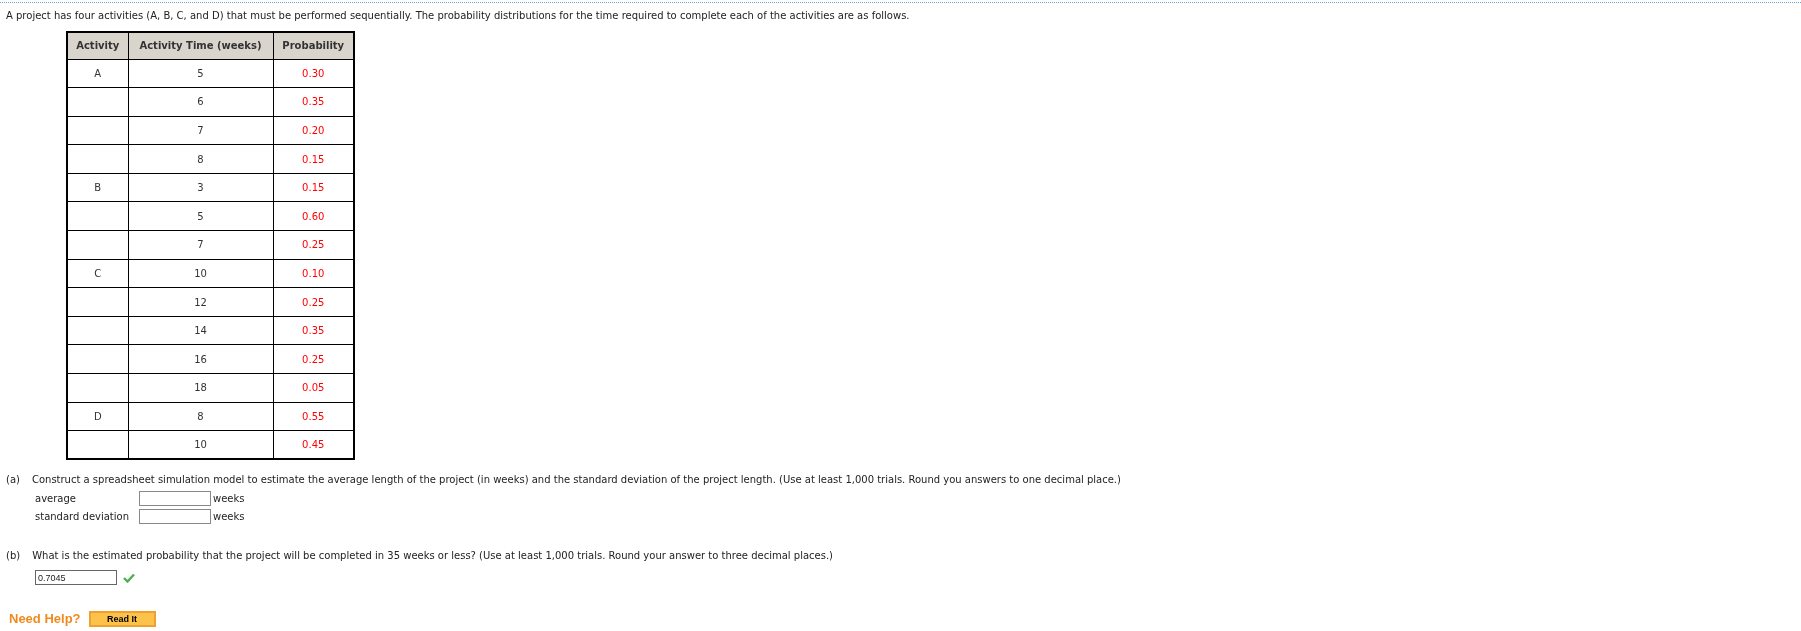  What do you see at coordinates (13, 480) in the screenshot?
I see `part-label: (a)` at bounding box center [13, 480].